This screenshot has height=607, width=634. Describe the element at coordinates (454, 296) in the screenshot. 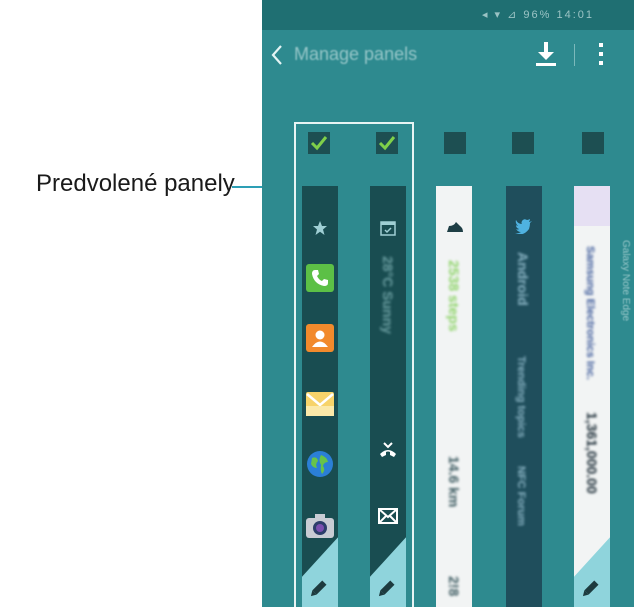

I see `steps-text: 2538 steps` at that location.